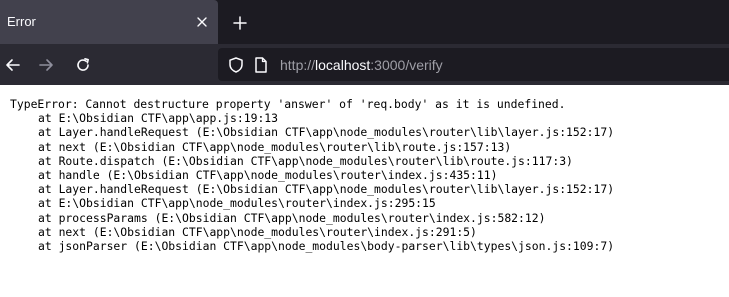 This screenshot has height=297, width=729. I want to click on arrow-right-icon, so click(46, 65).